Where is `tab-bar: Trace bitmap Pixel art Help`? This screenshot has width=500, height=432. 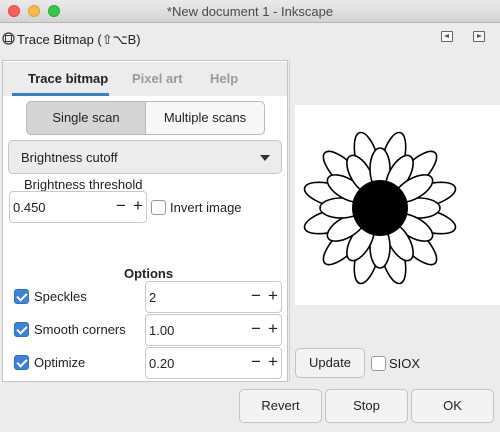 tab-bar: Trace bitmap Pixel art Help is located at coordinates (145, 79).